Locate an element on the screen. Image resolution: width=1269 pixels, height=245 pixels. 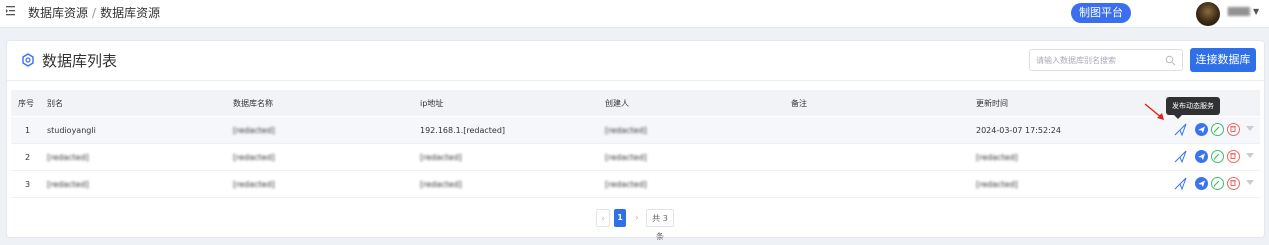
column-header-creator: 创建人 is located at coordinates (617, 103).